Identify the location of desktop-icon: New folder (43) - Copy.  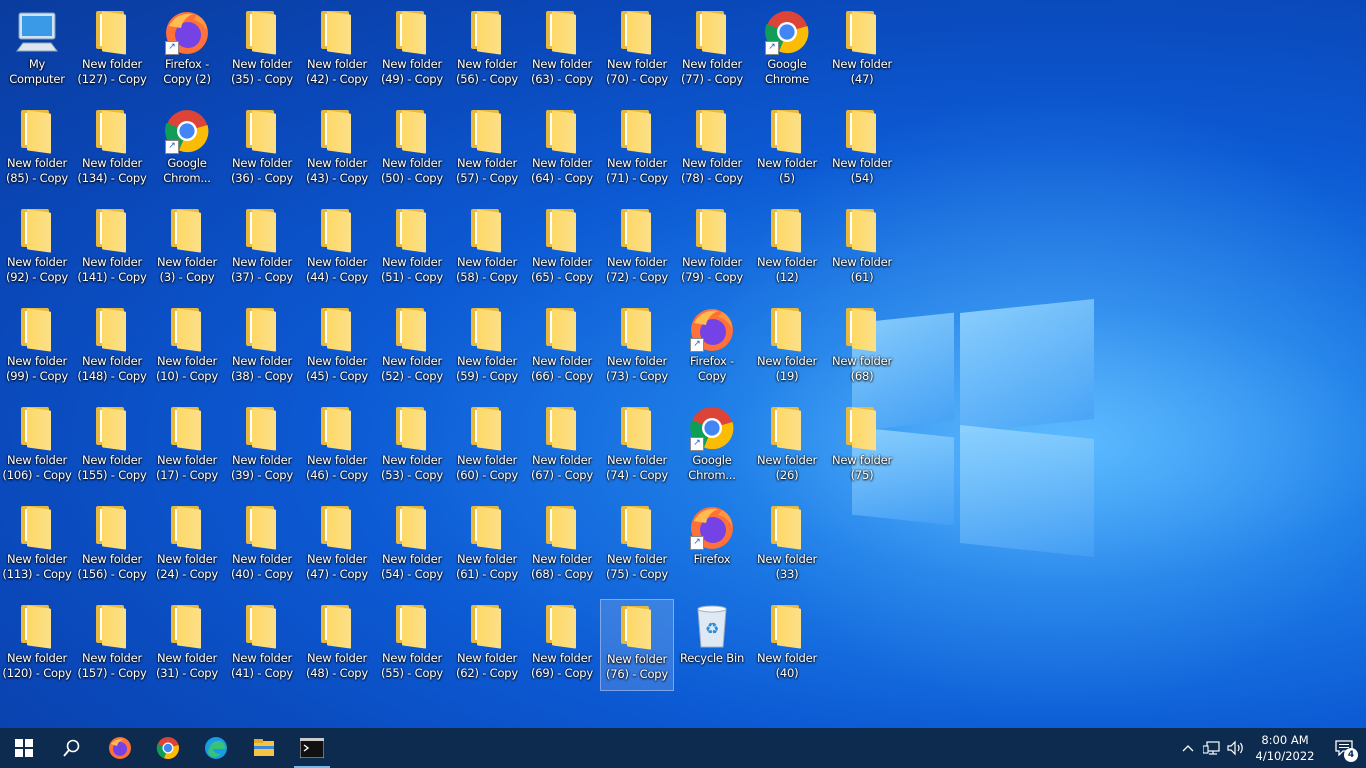
(337, 150).